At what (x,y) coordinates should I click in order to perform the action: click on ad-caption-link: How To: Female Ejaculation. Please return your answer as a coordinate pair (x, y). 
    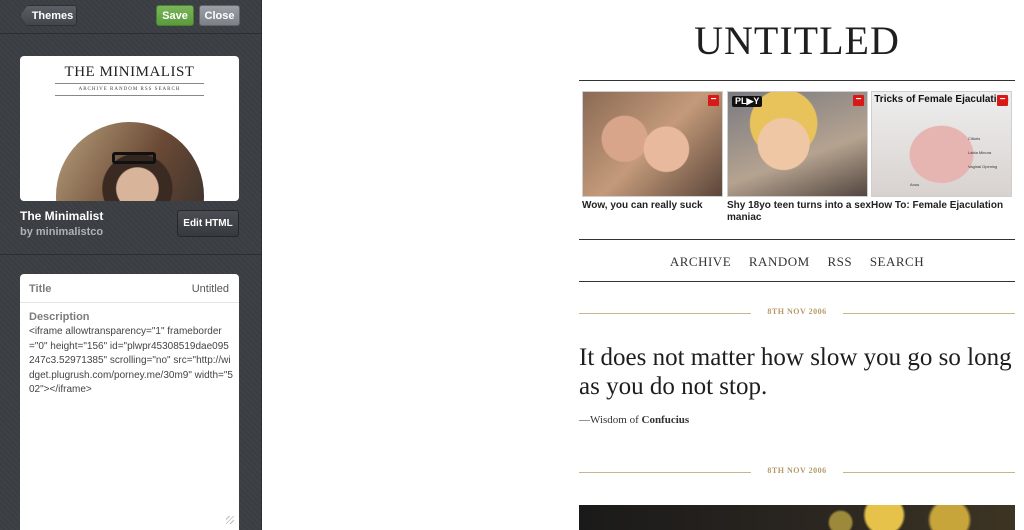
    Looking at the image, I should click on (943, 206).